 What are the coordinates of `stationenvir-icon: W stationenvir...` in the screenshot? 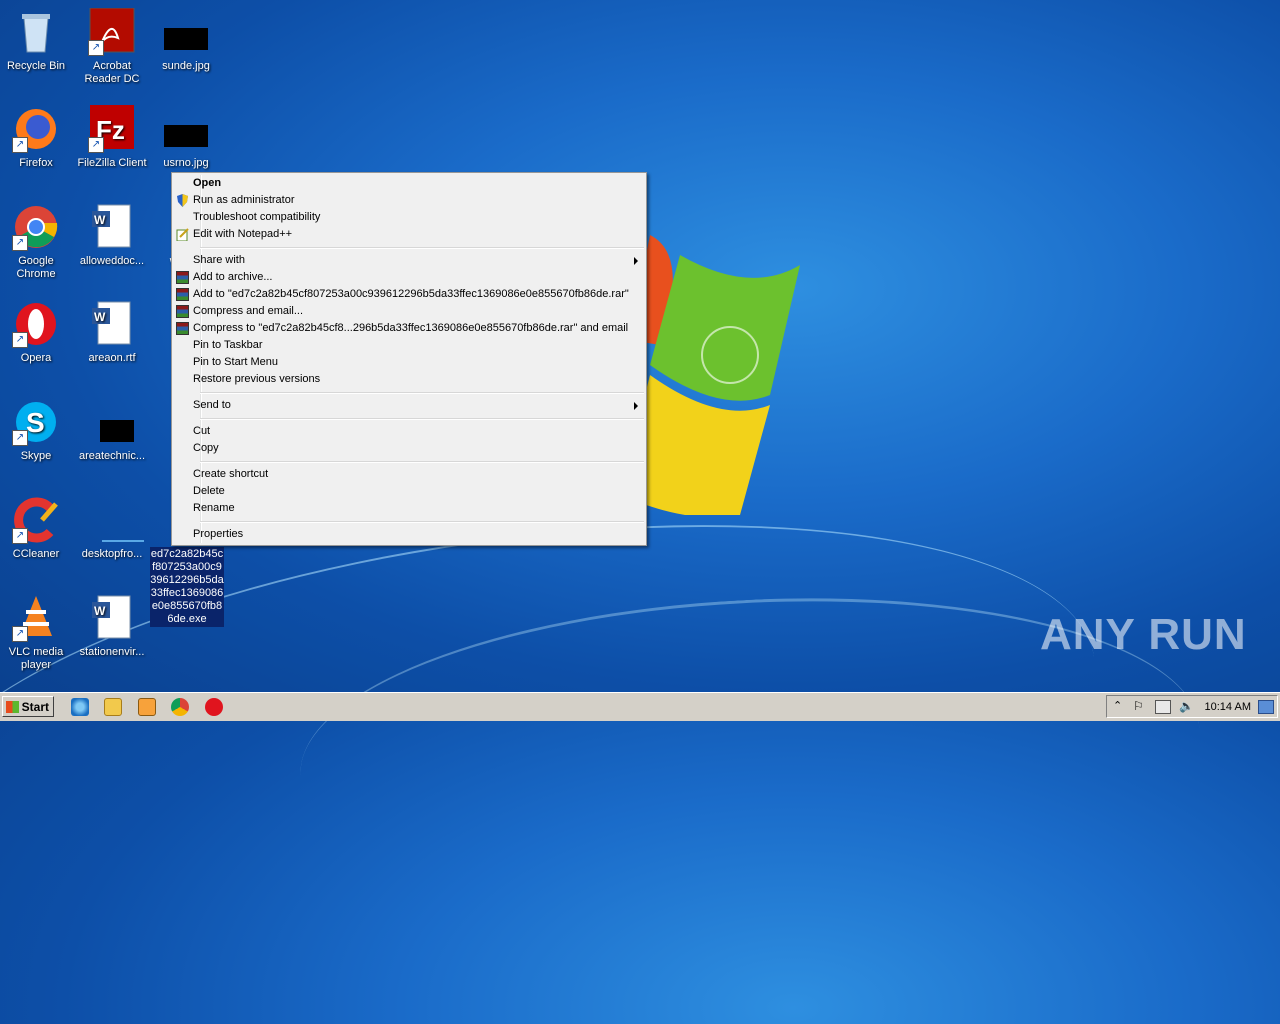 It's located at (112, 626).